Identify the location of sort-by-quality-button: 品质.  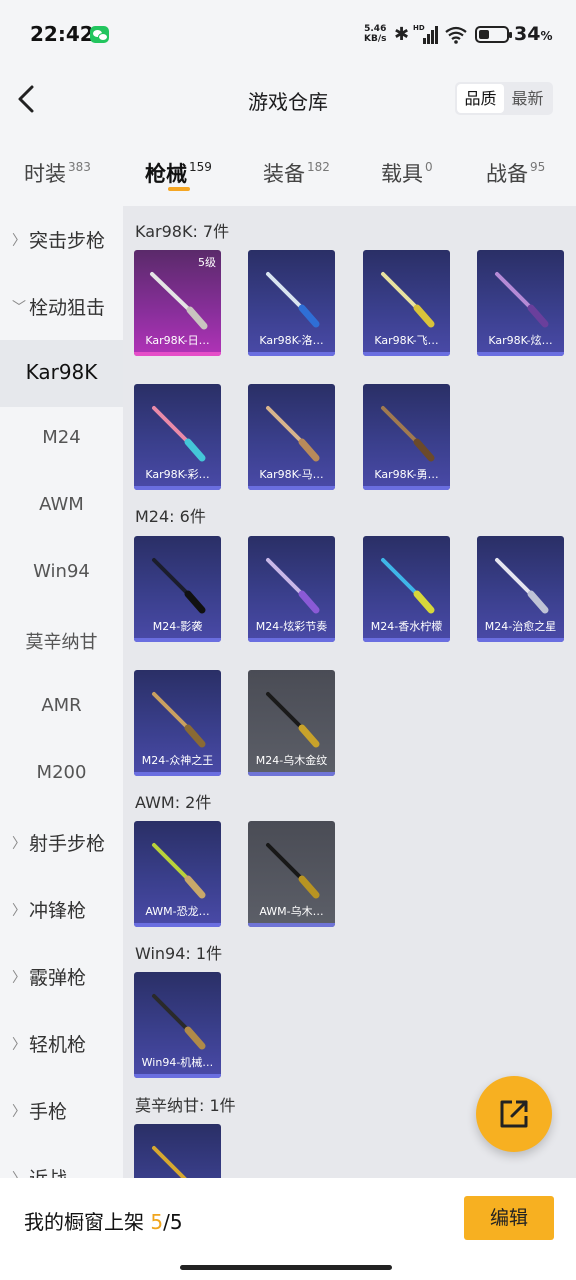
(480, 98).